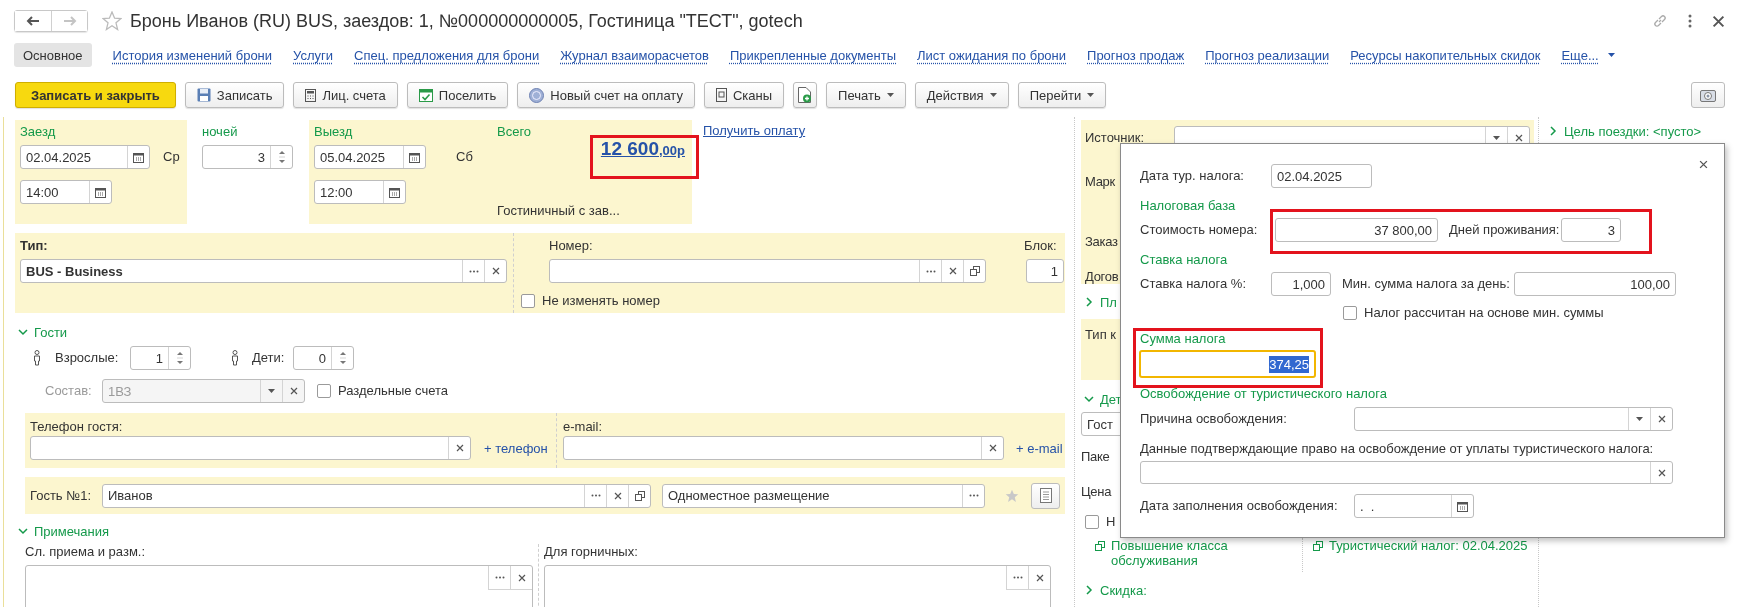  I want to click on more-icon, so click(1690, 21).